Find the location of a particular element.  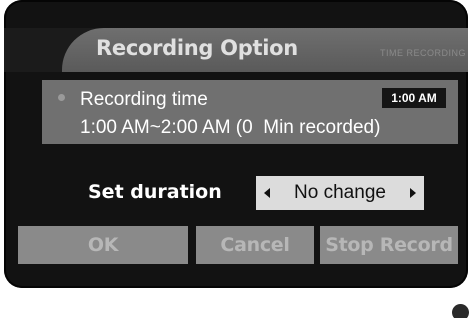

duration-value: No change is located at coordinates (340, 192).